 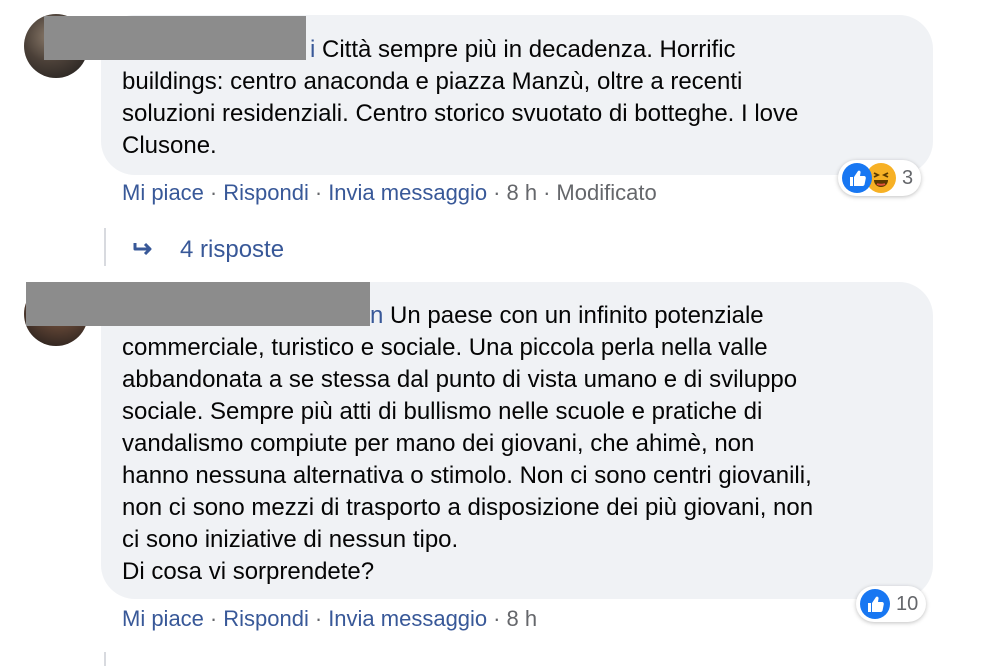 What do you see at coordinates (290, 539) in the screenshot?
I see `comment-line: ci sono iniziative di nessun tipo.` at bounding box center [290, 539].